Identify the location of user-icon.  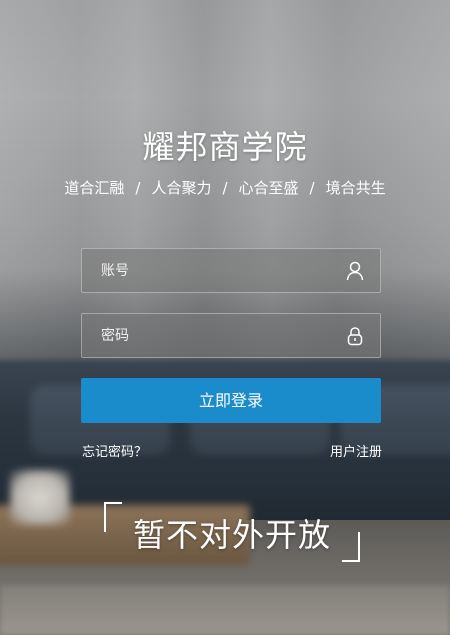
(355, 271).